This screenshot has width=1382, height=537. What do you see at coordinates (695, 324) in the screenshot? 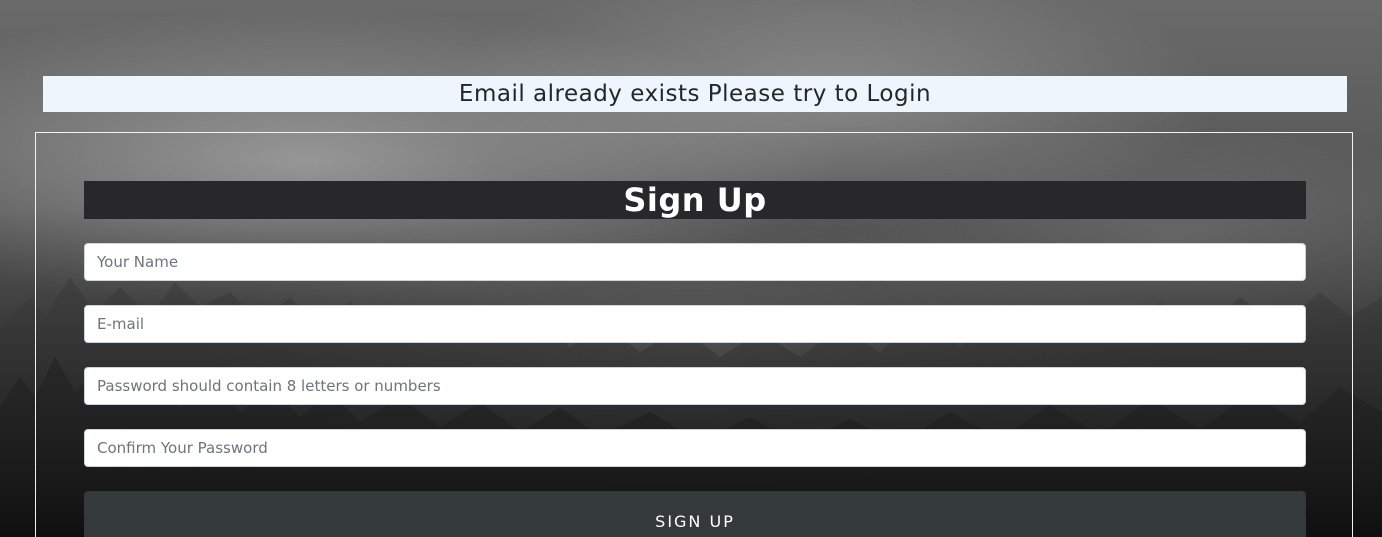
I see `email-input` at bounding box center [695, 324].